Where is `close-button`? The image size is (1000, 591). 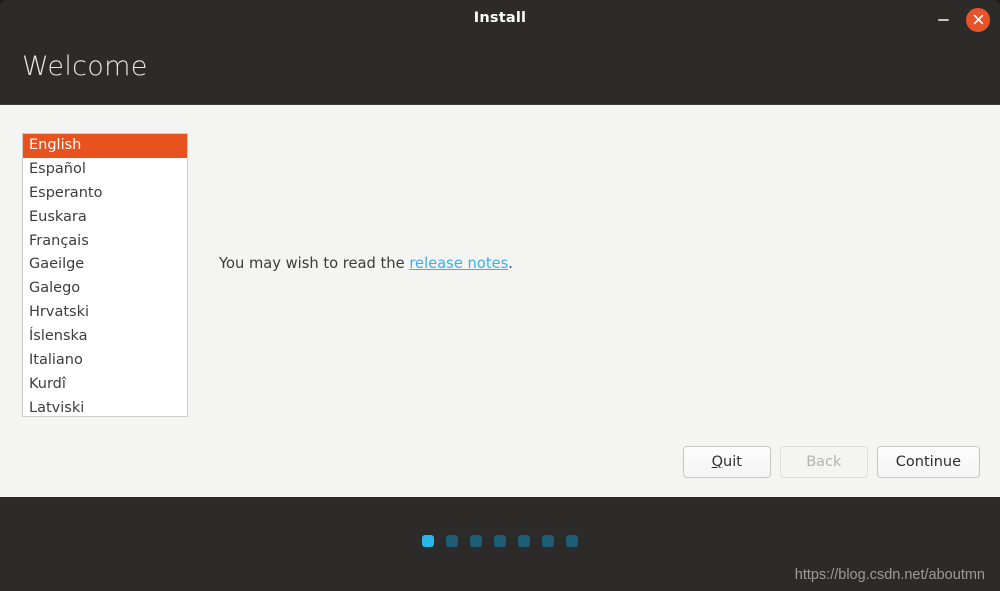 close-button is located at coordinates (978, 19).